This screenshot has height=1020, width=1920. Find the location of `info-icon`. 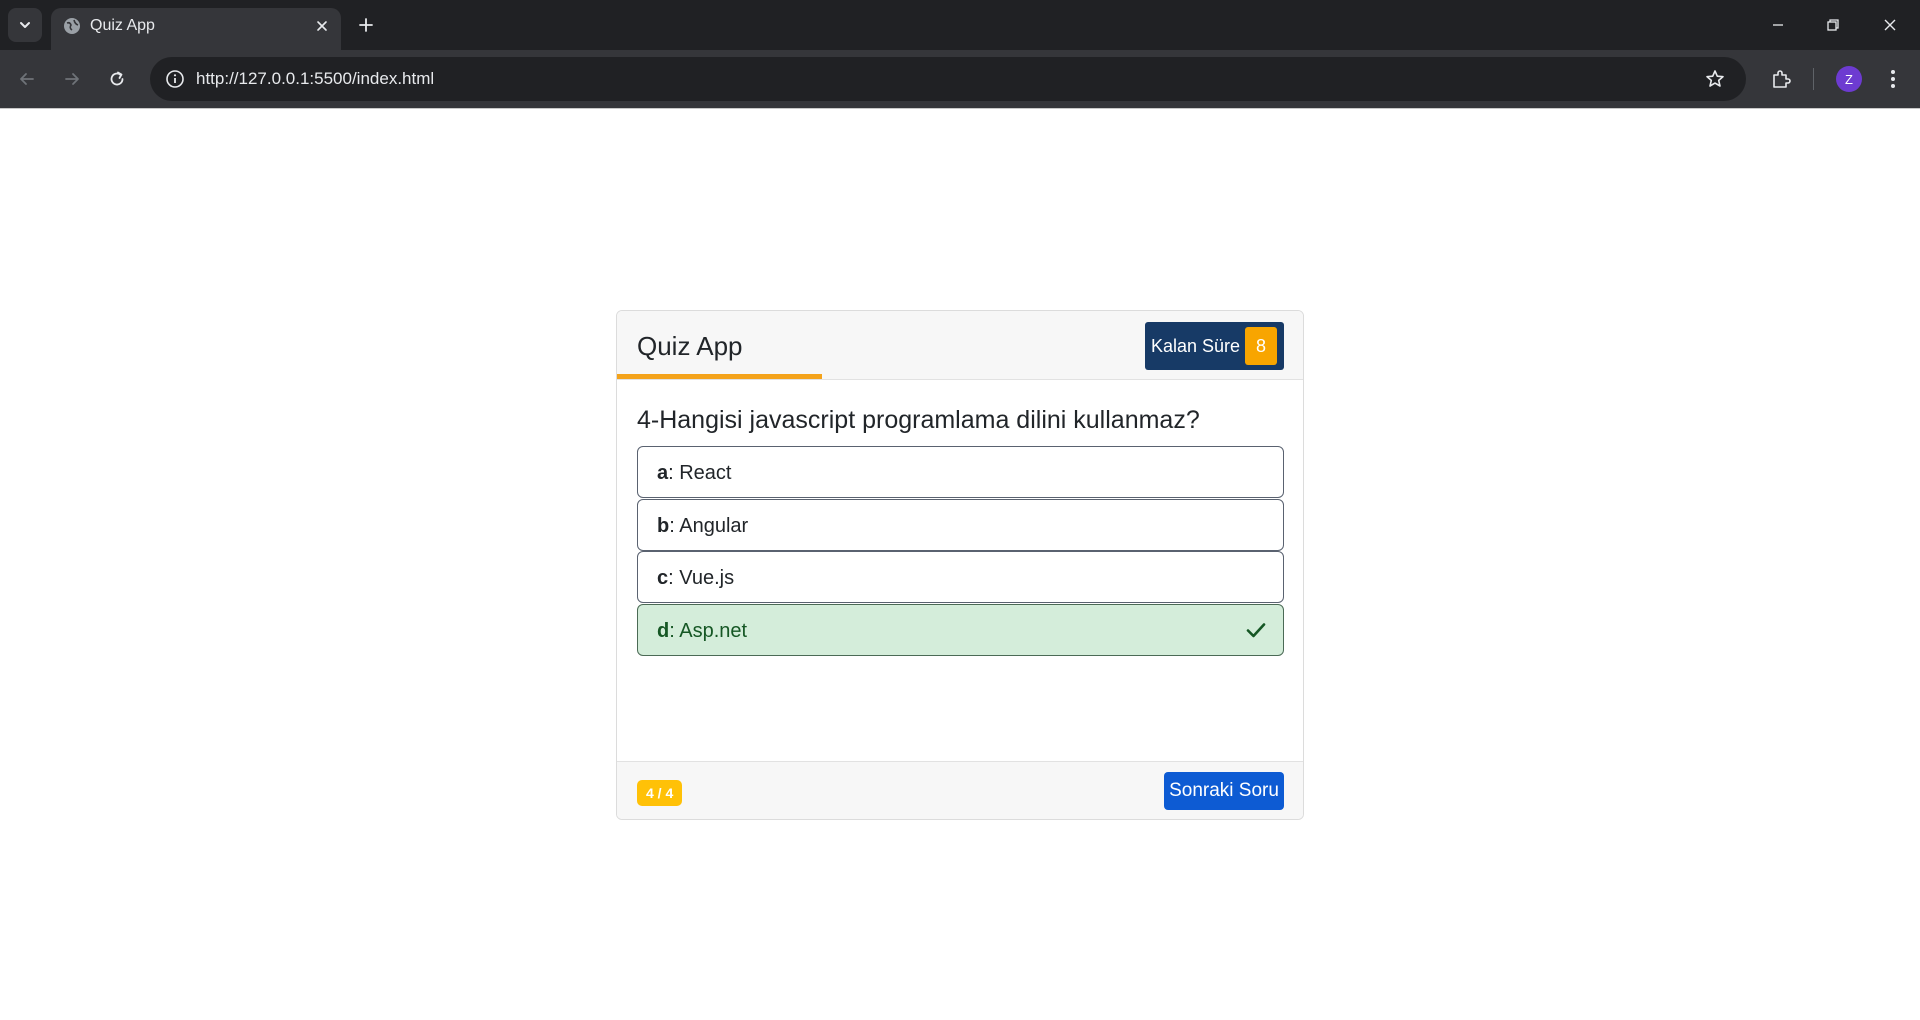

info-icon is located at coordinates (175, 79).